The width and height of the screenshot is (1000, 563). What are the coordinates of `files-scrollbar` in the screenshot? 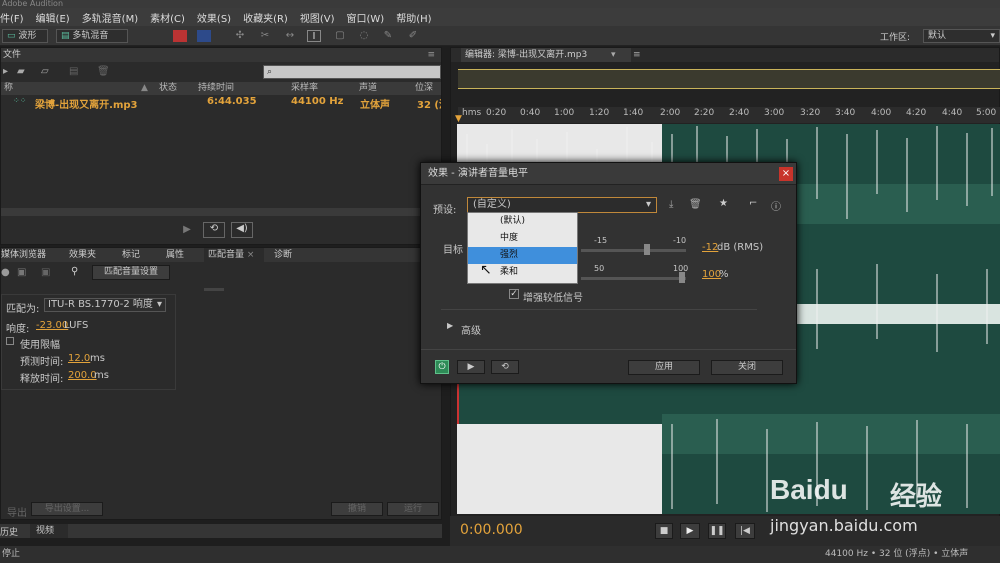 It's located at (221, 212).